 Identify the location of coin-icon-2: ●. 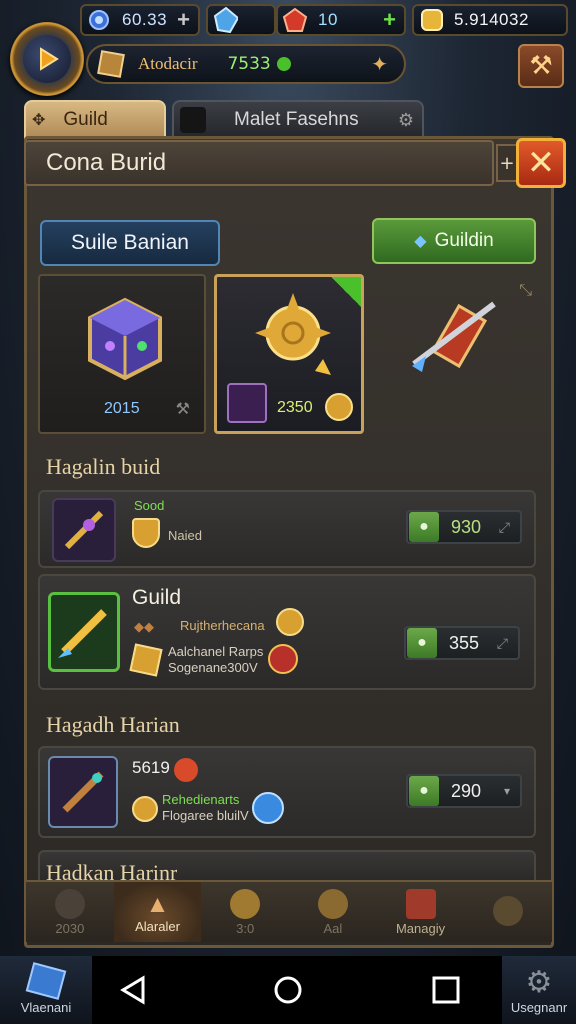
(422, 643).